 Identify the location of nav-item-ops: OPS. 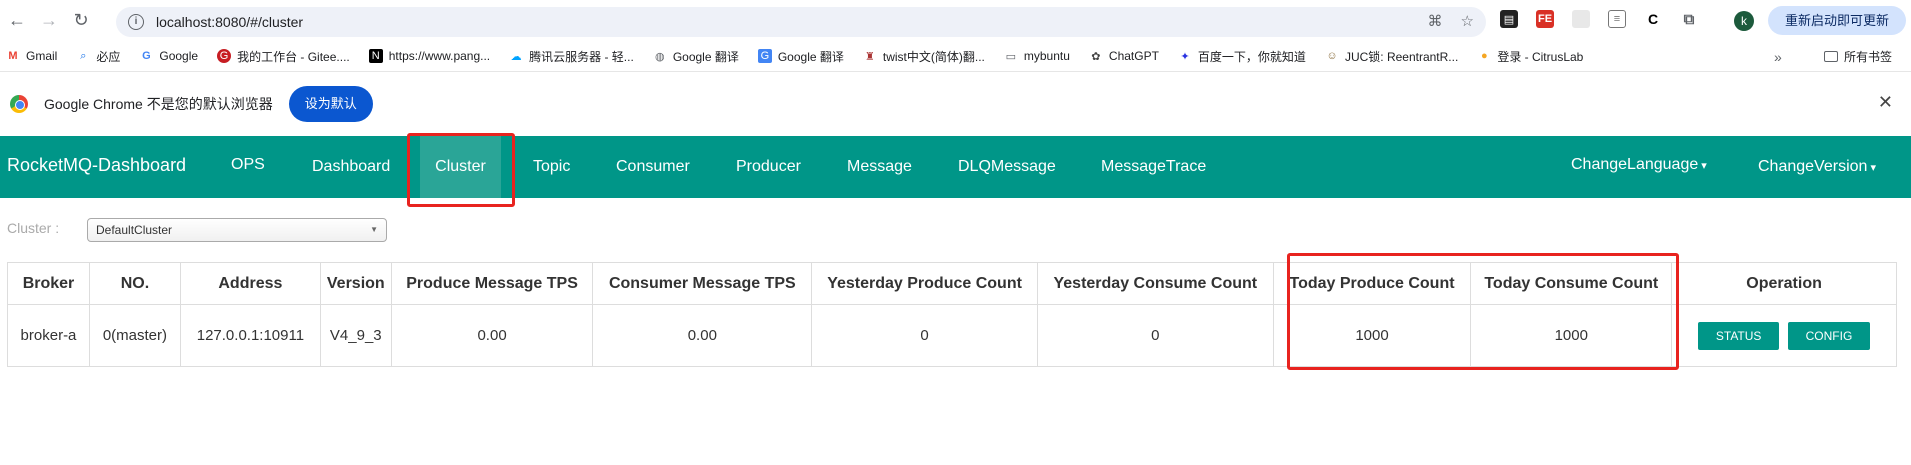
(248, 165).